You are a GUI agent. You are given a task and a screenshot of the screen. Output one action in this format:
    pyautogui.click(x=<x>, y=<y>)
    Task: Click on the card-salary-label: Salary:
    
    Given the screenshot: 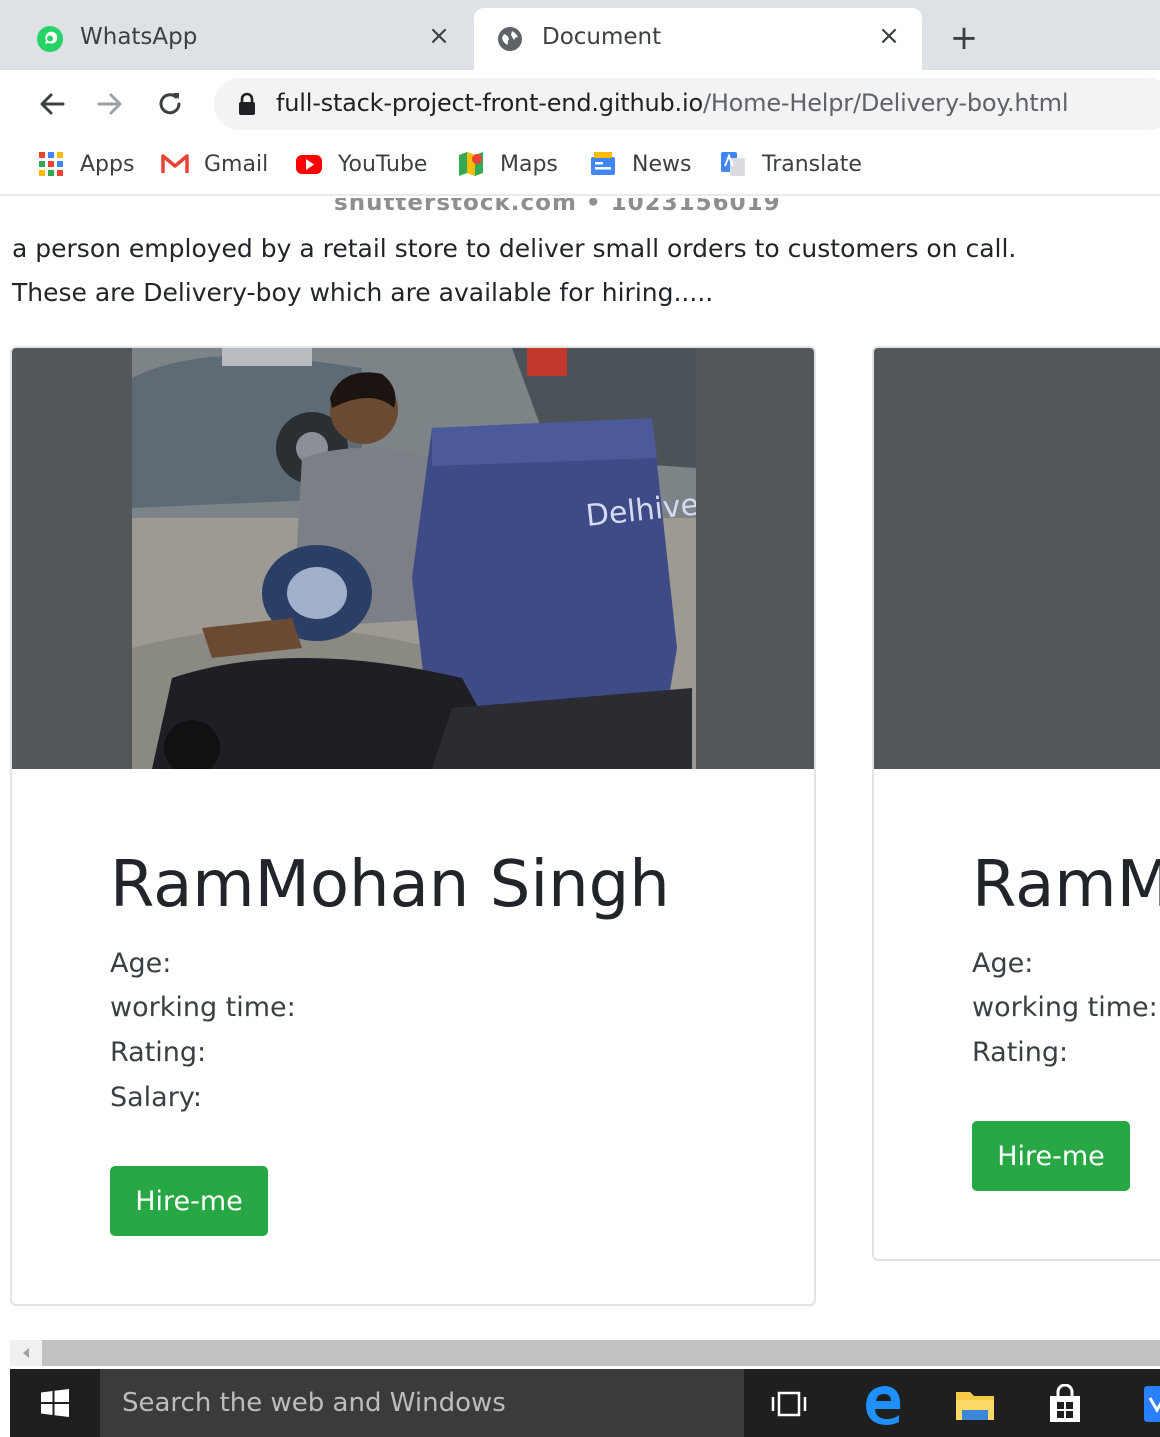 What is the action you would take?
    pyautogui.click(x=156, y=1097)
    